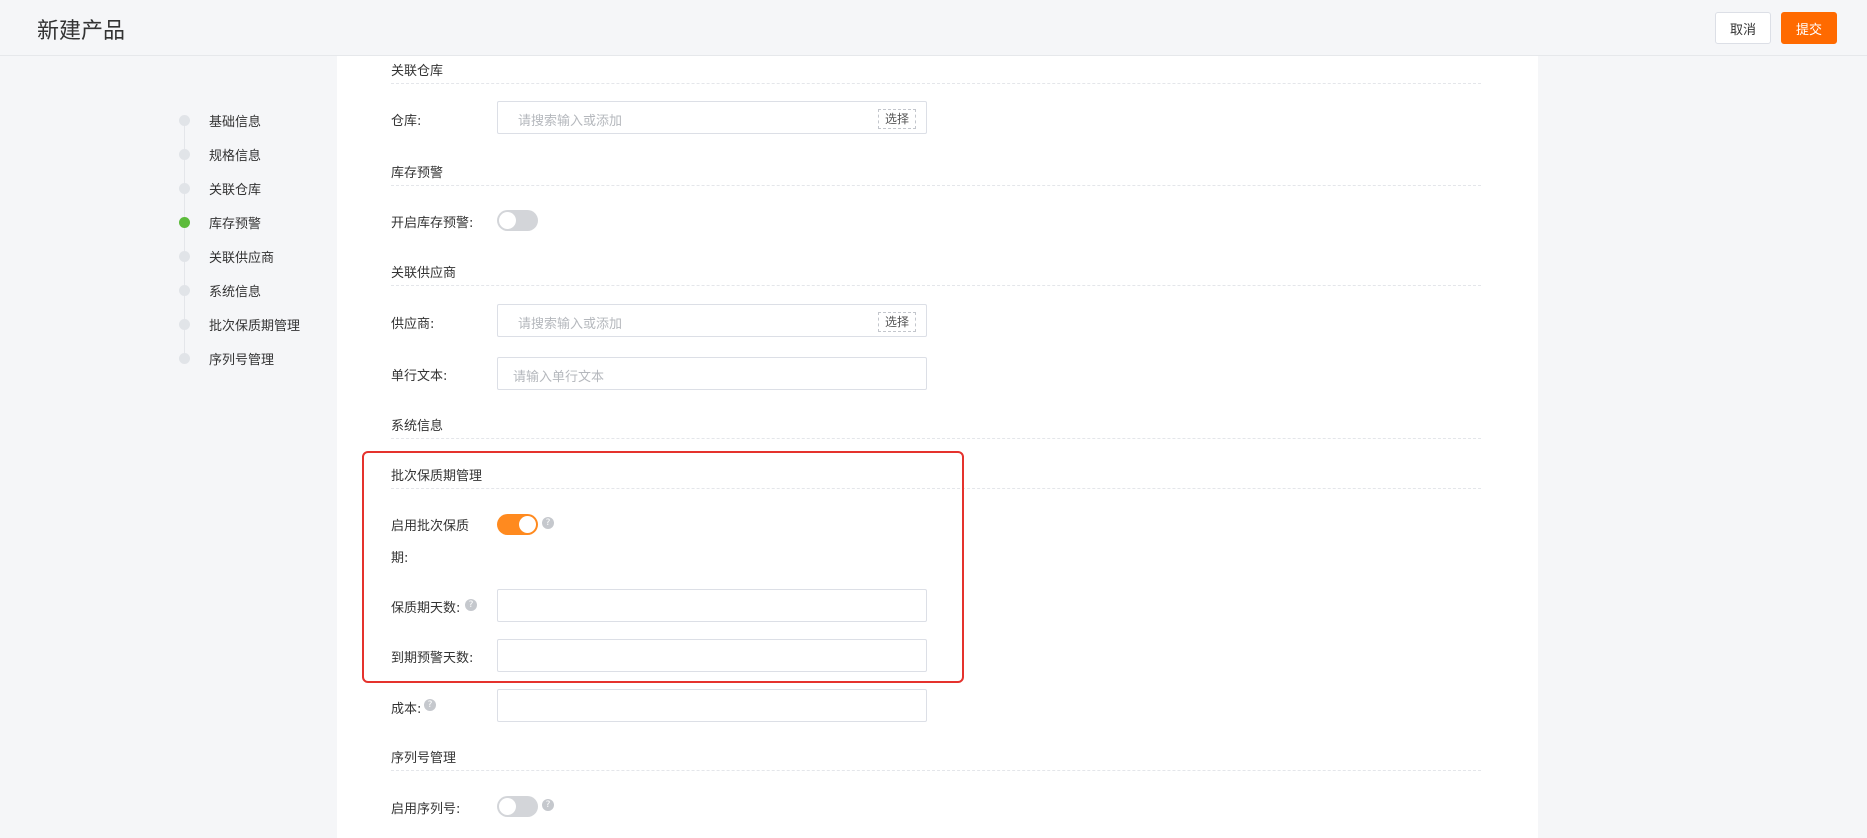 The height and width of the screenshot is (838, 1867). What do you see at coordinates (432, 223) in the screenshot?
I see `stock-alert-label: 开启库存预警:` at bounding box center [432, 223].